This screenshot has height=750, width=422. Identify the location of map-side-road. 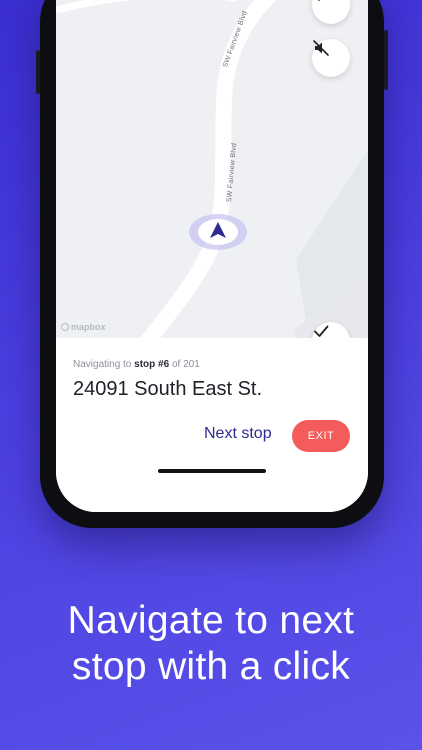
(146, 7).